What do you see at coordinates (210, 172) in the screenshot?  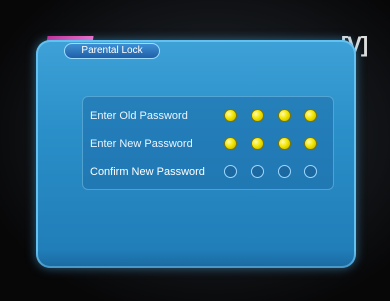 I see `confirm-password-row: Confirm New Password` at bounding box center [210, 172].